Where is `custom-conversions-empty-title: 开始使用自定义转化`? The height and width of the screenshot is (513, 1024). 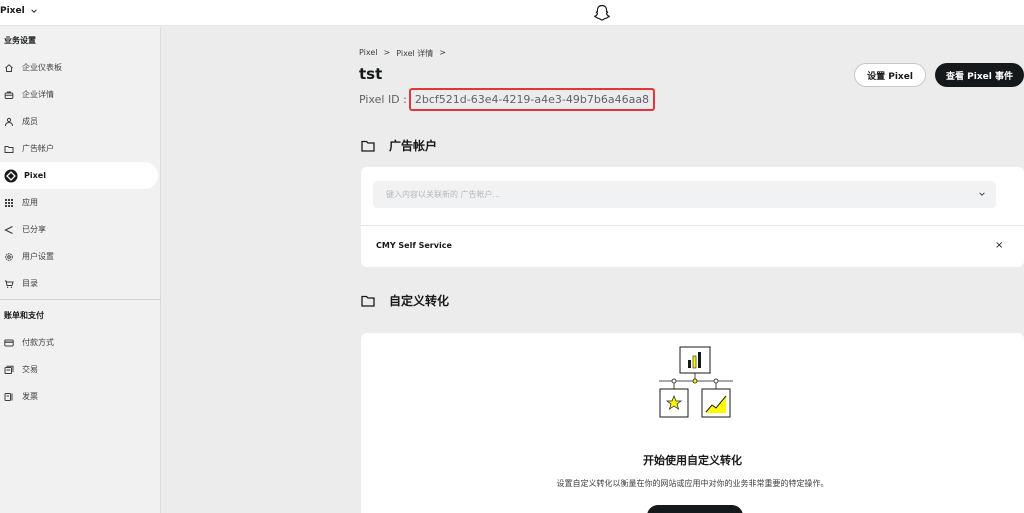
custom-conversions-empty-title: 开始使用自定义转化 is located at coordinates (692, 460).